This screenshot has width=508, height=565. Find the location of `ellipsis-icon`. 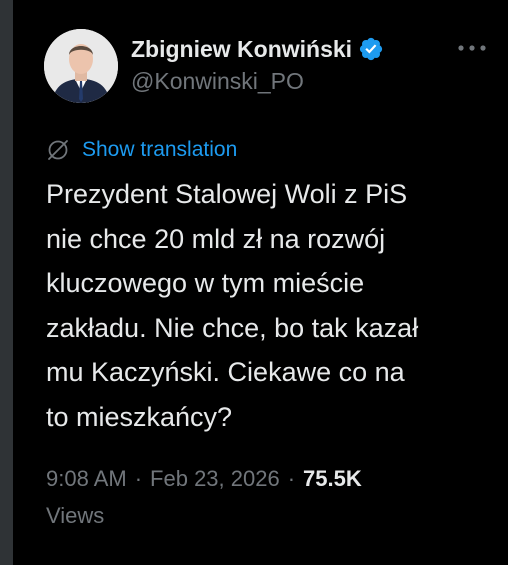

ellipsis-icon is located at coordinates (472, 48).